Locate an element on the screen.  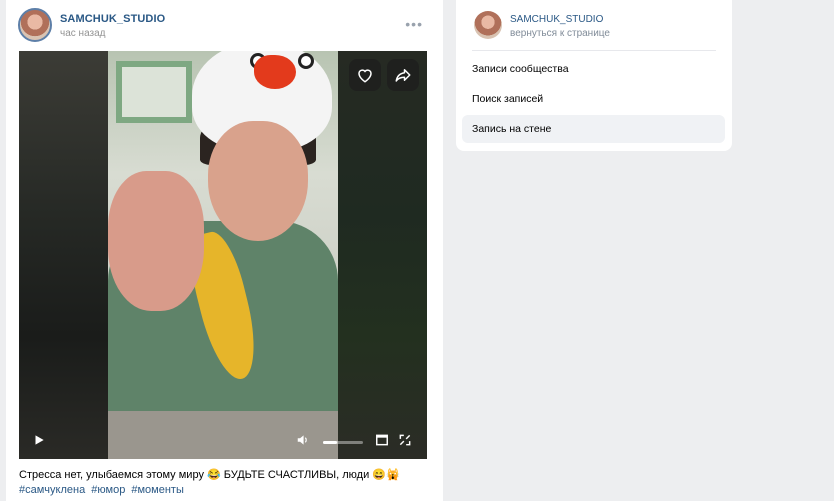
miniplayer-icon is located at coordinates (382, 440).